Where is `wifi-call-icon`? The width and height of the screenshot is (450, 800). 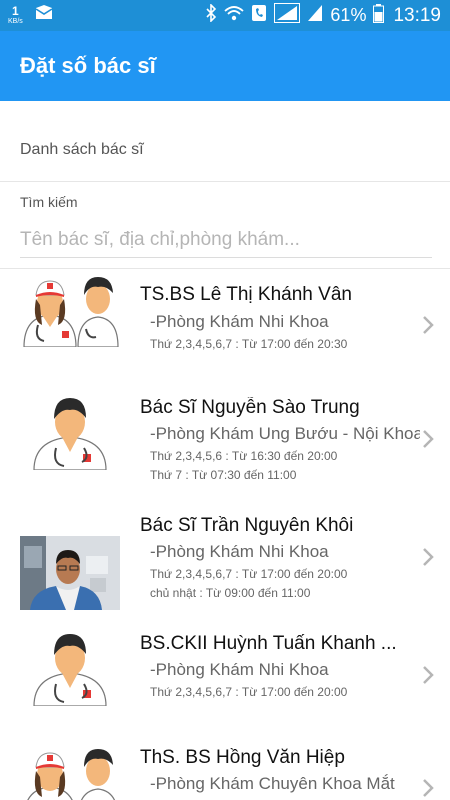 wifi-call-icon is located at coordinates (234, 15).